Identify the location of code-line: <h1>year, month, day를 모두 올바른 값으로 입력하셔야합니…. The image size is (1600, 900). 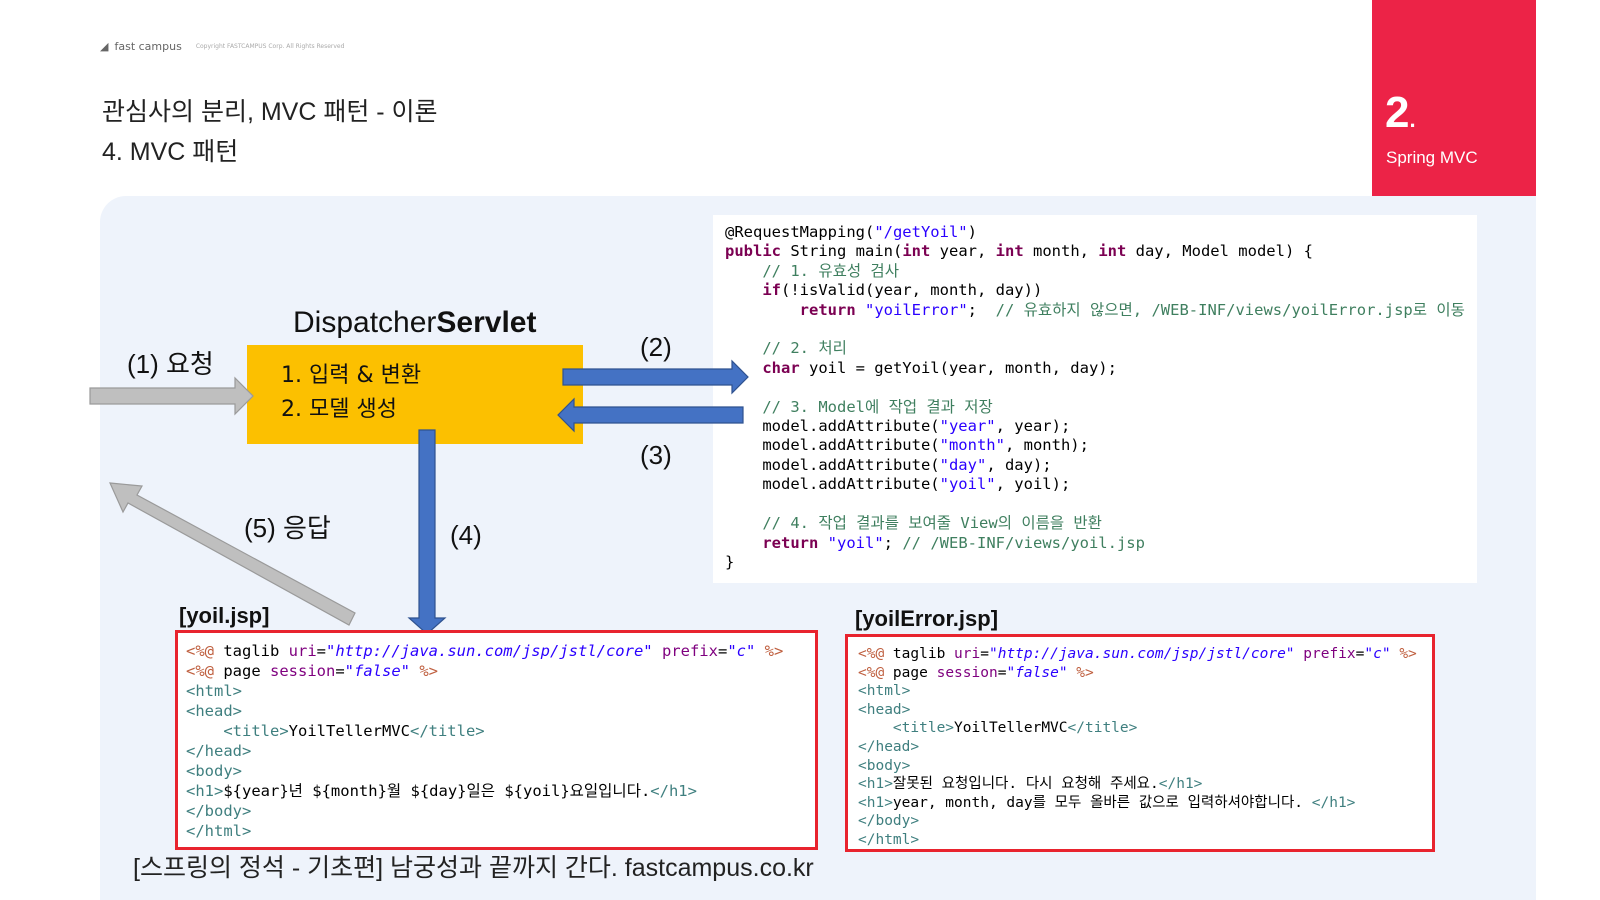
(1107, 802).